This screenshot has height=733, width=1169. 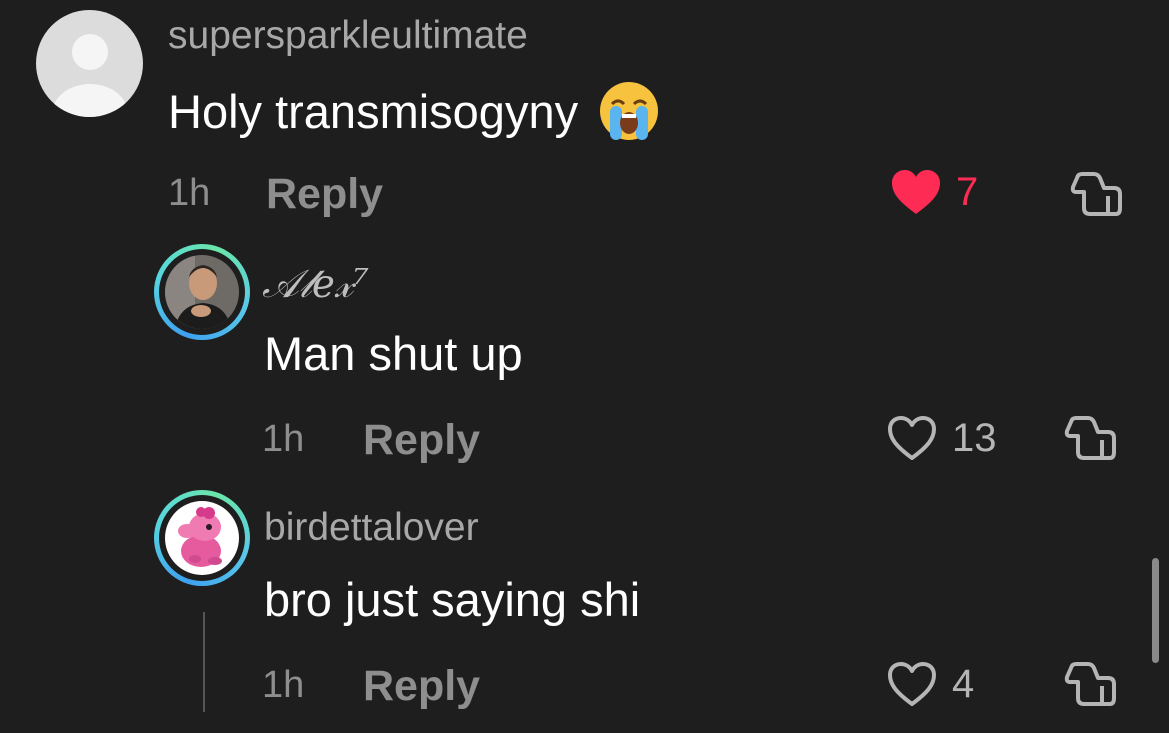 I want to click on thread-line, so click(x=204, y=662).